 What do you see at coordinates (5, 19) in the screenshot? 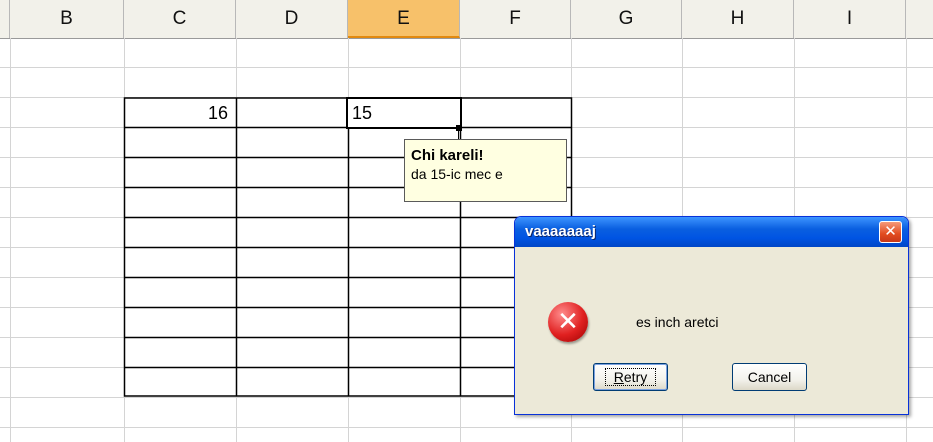
I see `column-header-stub` at bounding box center [5, 19].